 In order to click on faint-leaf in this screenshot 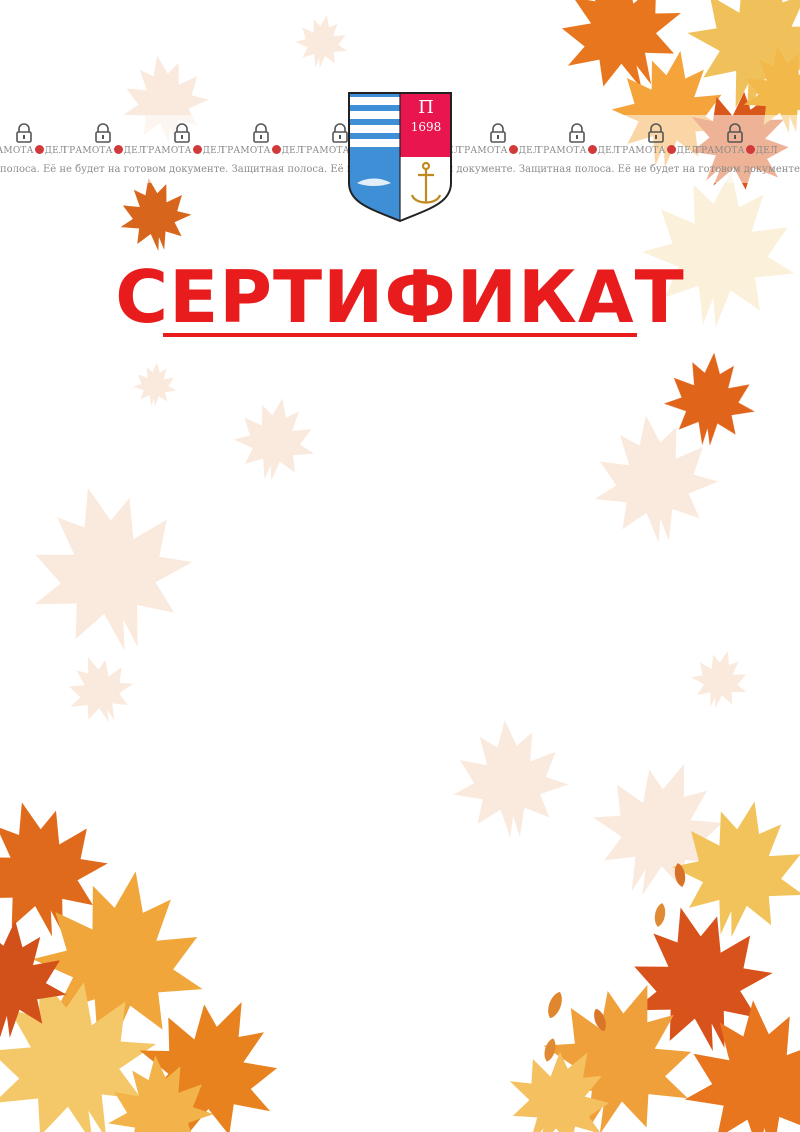, I will do `click(109, 568)`.